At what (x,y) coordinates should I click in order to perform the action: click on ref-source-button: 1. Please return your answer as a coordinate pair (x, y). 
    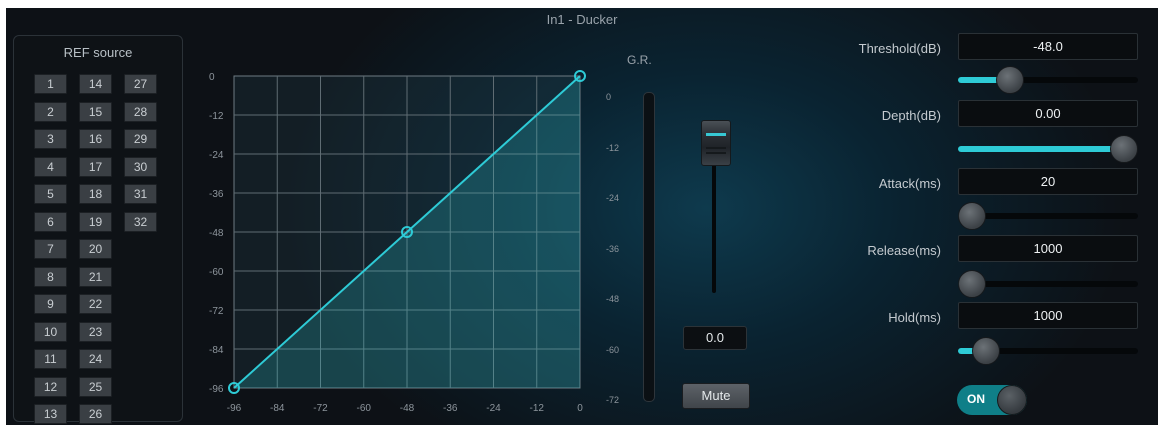
    Looking at the image, I should click on (50, 84).